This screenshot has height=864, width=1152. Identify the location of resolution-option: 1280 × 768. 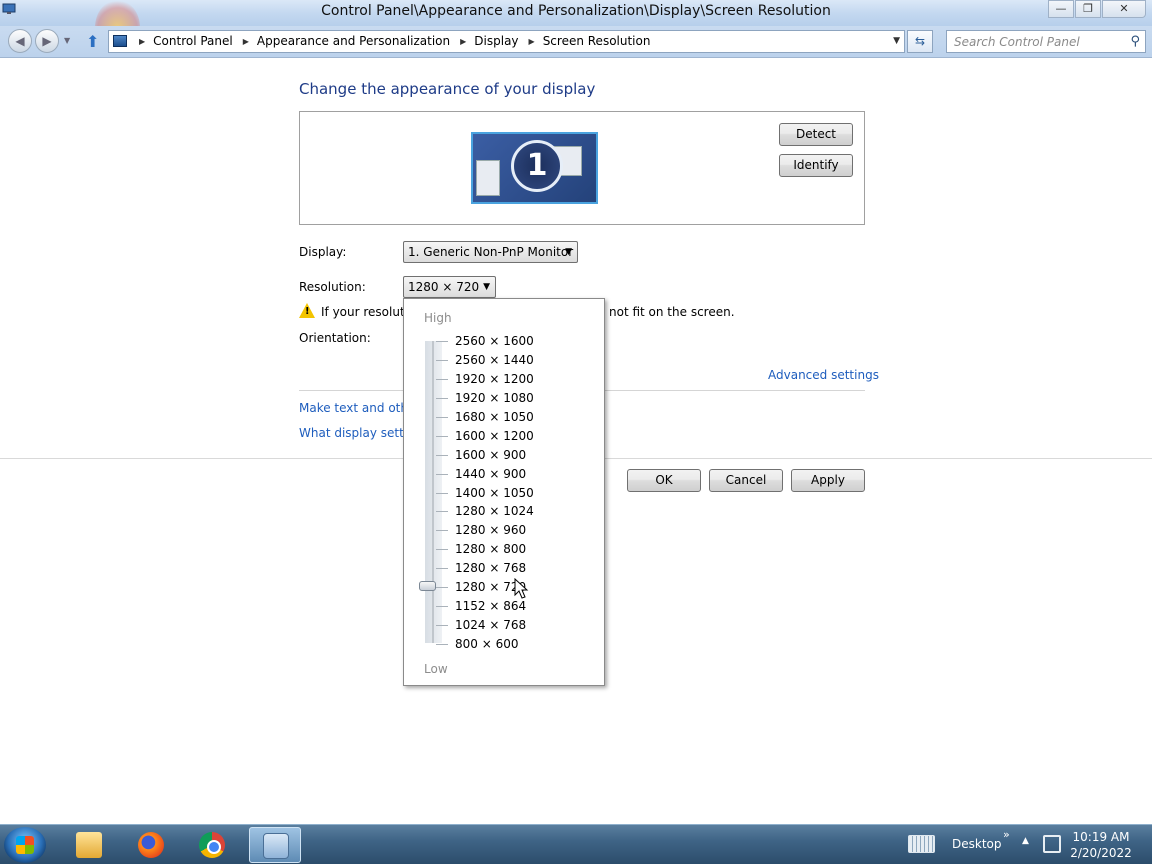
(504, 568).